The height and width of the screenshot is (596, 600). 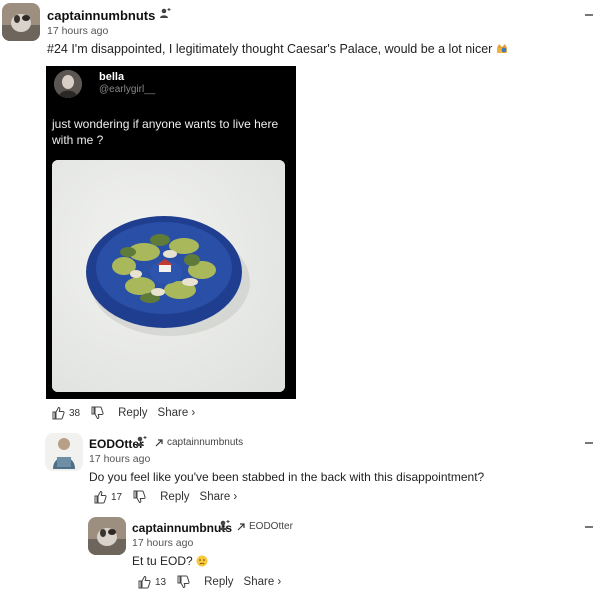 What do you see at coordinates (265, 526) in the screenshot?
I see `replying-to: EODOtter` at bounding box center [265, 526].